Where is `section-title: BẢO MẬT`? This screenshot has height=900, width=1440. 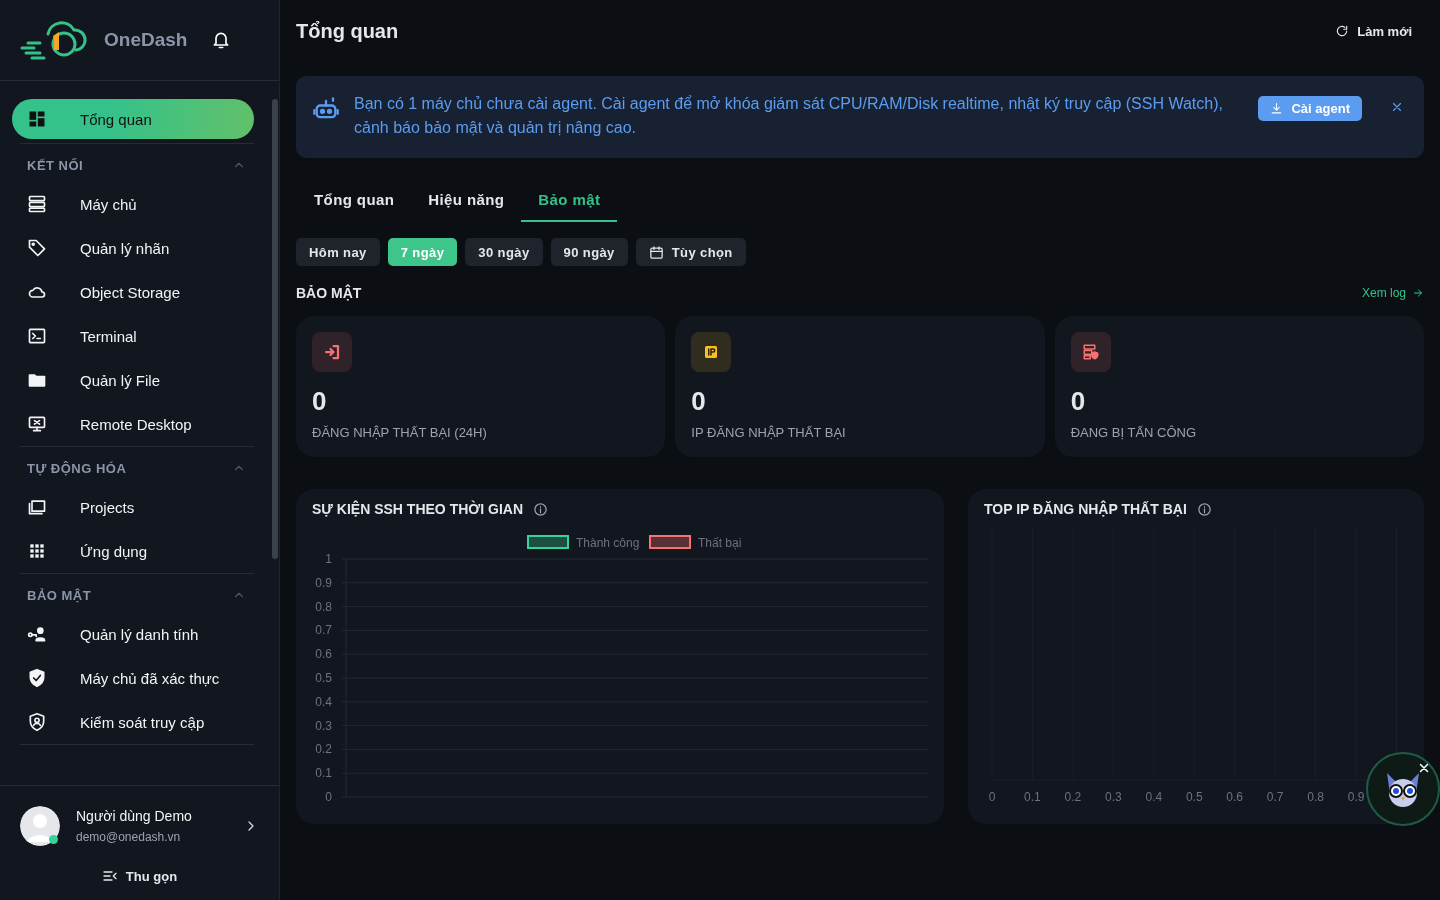 section-title: BẢO MẬT is located at coordinates (329, 293).